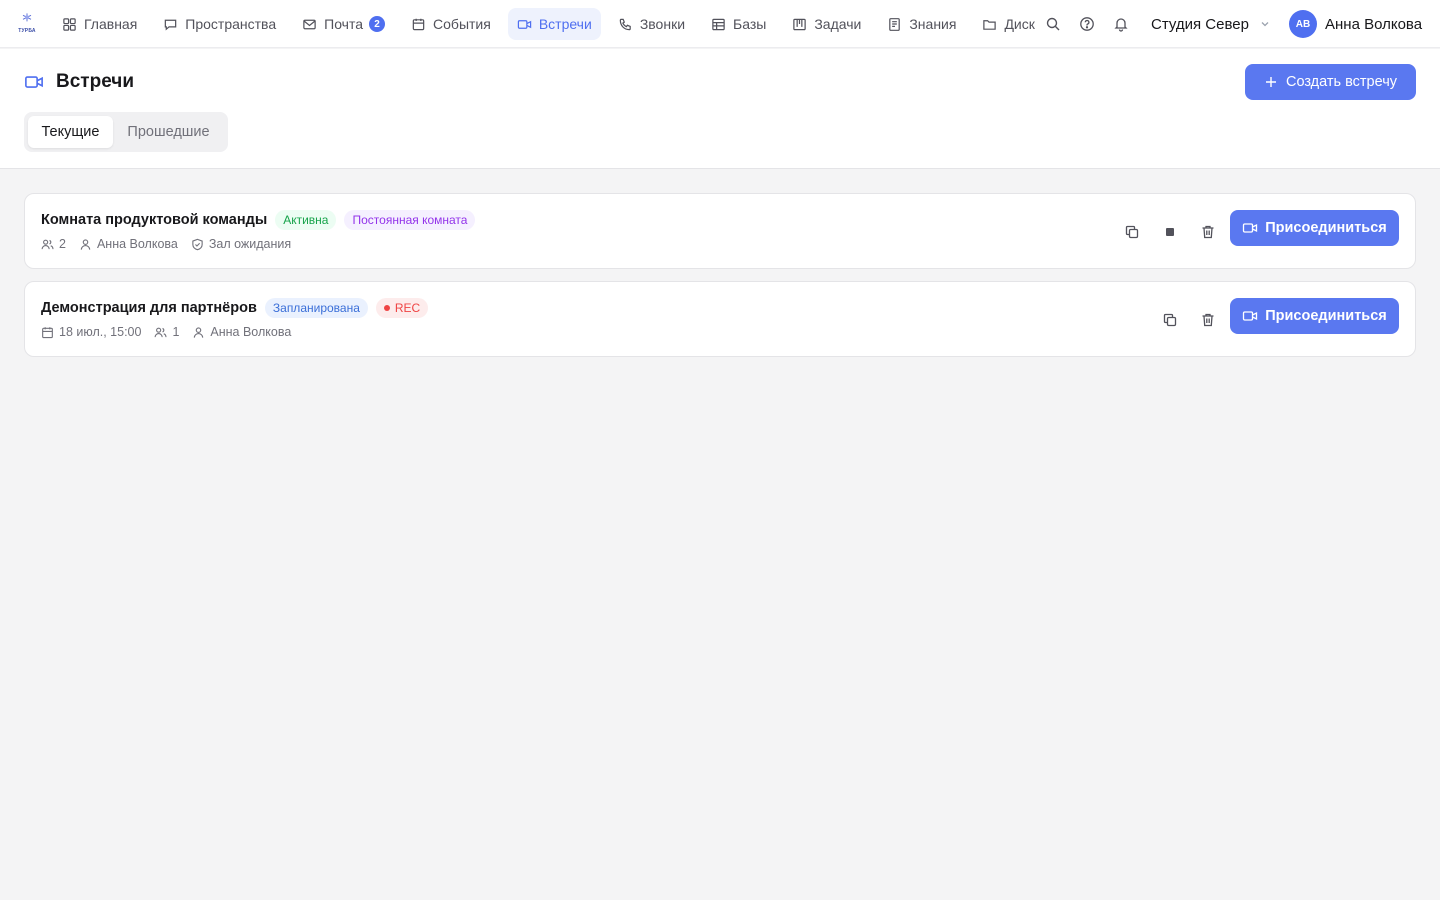  Describe the element at coordinates (309, 24) in the screenshot. I see `mail-icon` at that location.